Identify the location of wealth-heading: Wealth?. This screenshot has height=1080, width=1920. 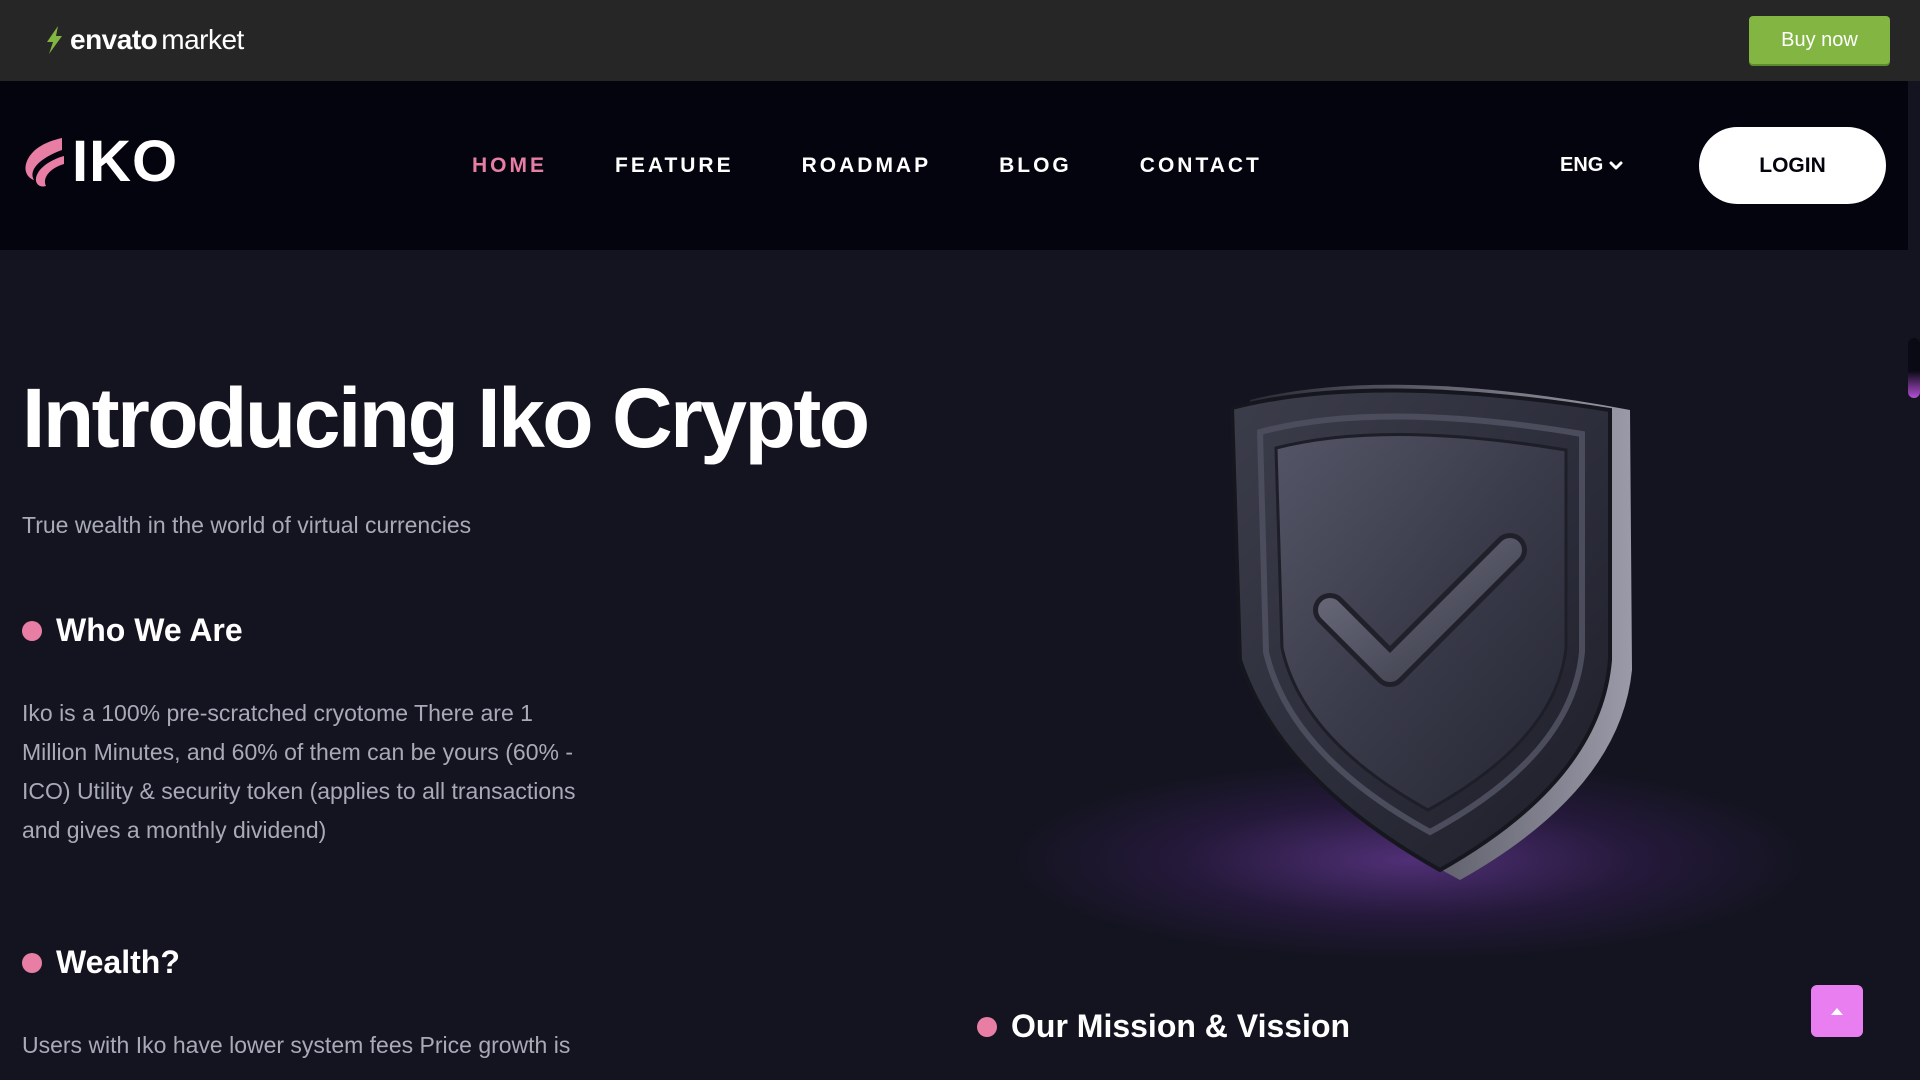
(101, 962).